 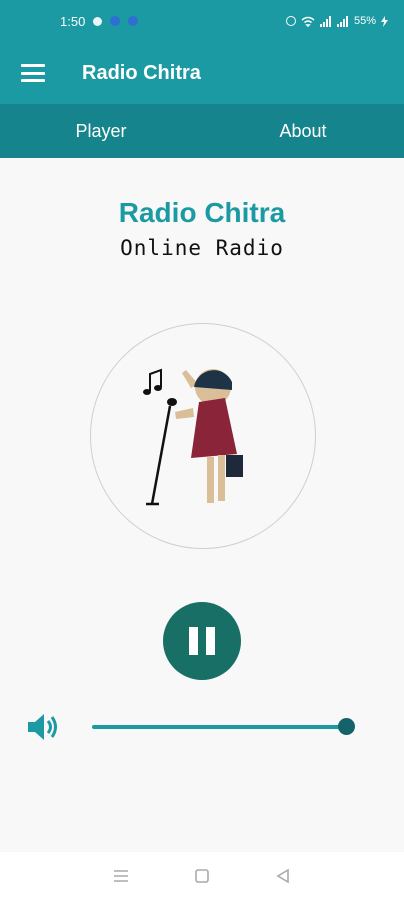 I want to click on recents-icon, so click(x=121, y=876).